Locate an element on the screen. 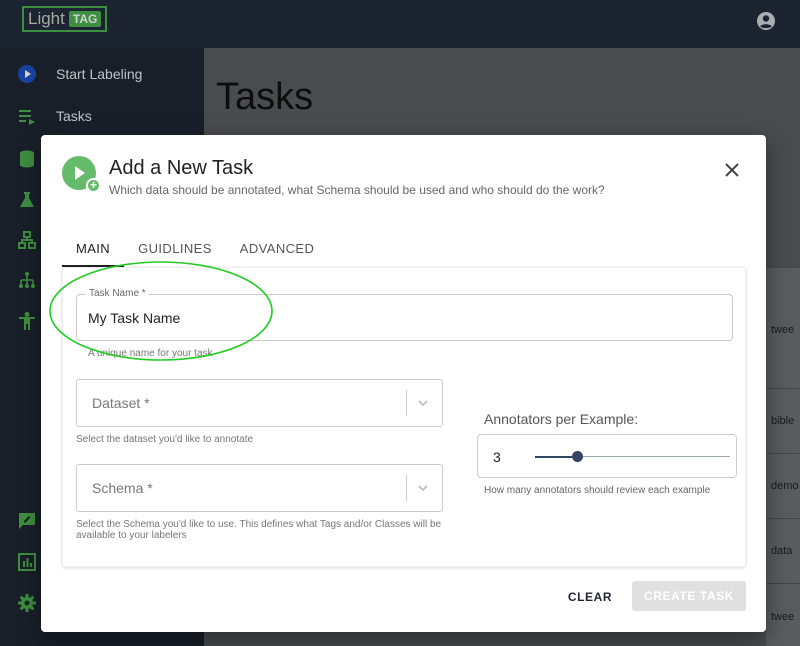 This screenshot has height=646, width=800. task-name-label: Task Name * is located at coordinates (117, 293).